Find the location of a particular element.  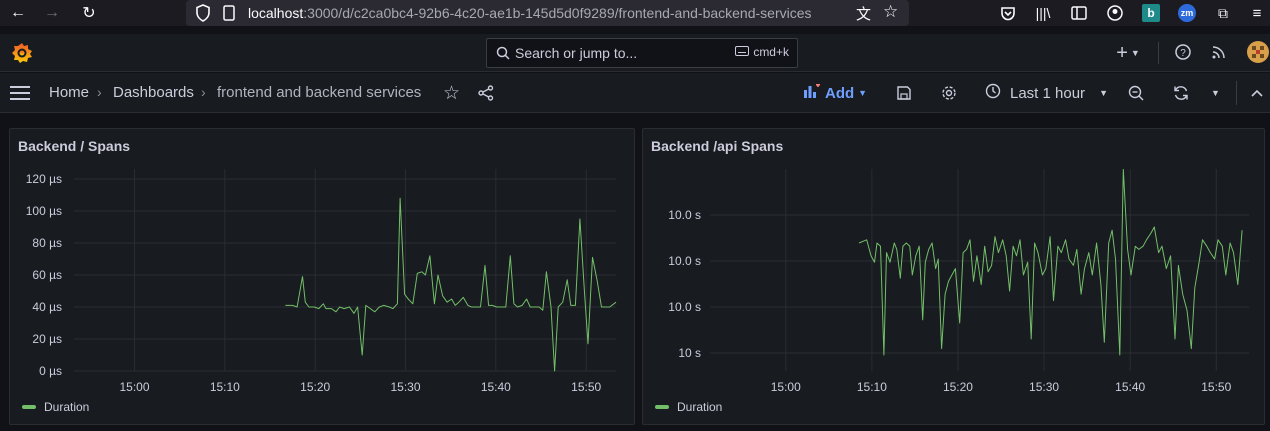

sidebar-icon is located at coordinates (1079, 13).